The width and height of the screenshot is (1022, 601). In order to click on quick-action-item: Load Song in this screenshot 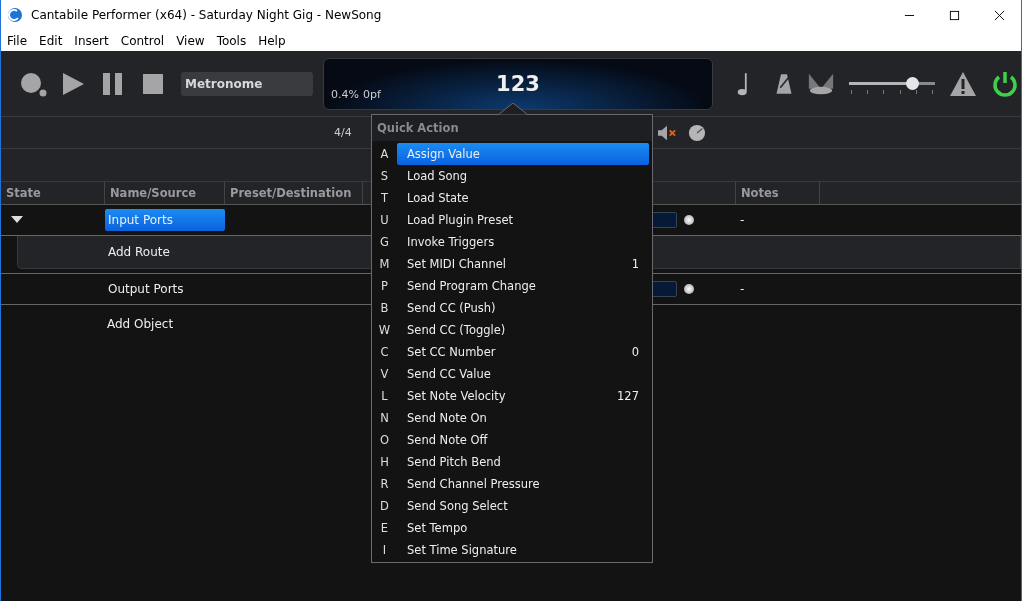, I will do `click(523, 176)`.